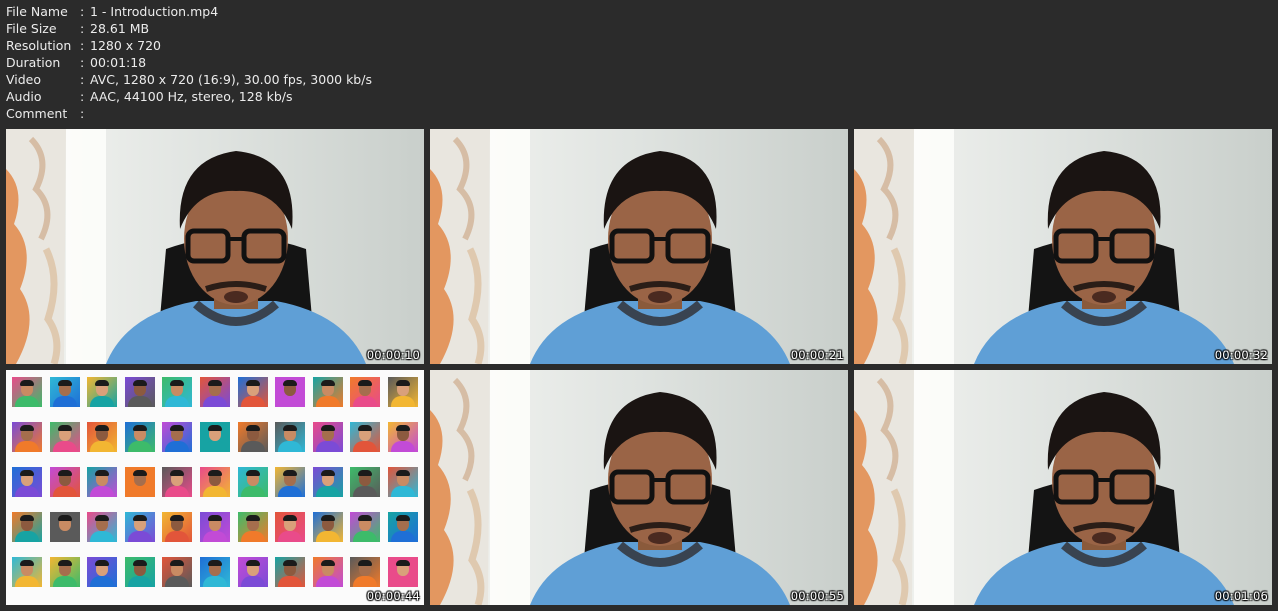 The height and width of the screenshot is (611, 1278). What do you see at coordinates (39, 45) in the screenshot?
I see `meta-key: Resolution` at bounding box center [39, 45].